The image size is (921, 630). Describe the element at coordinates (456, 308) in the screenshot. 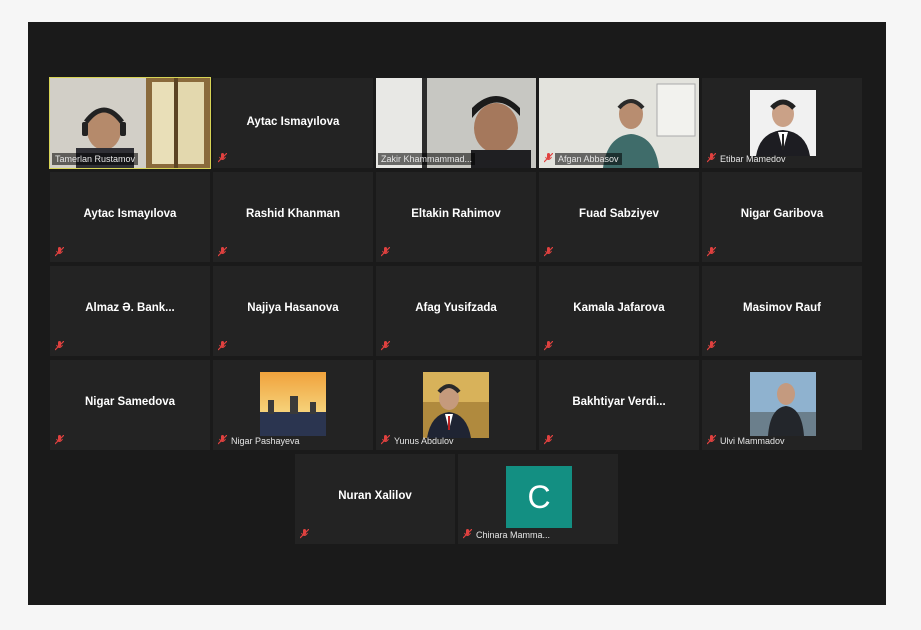

I see `participant-name: Afag Yusifzada` at that location.